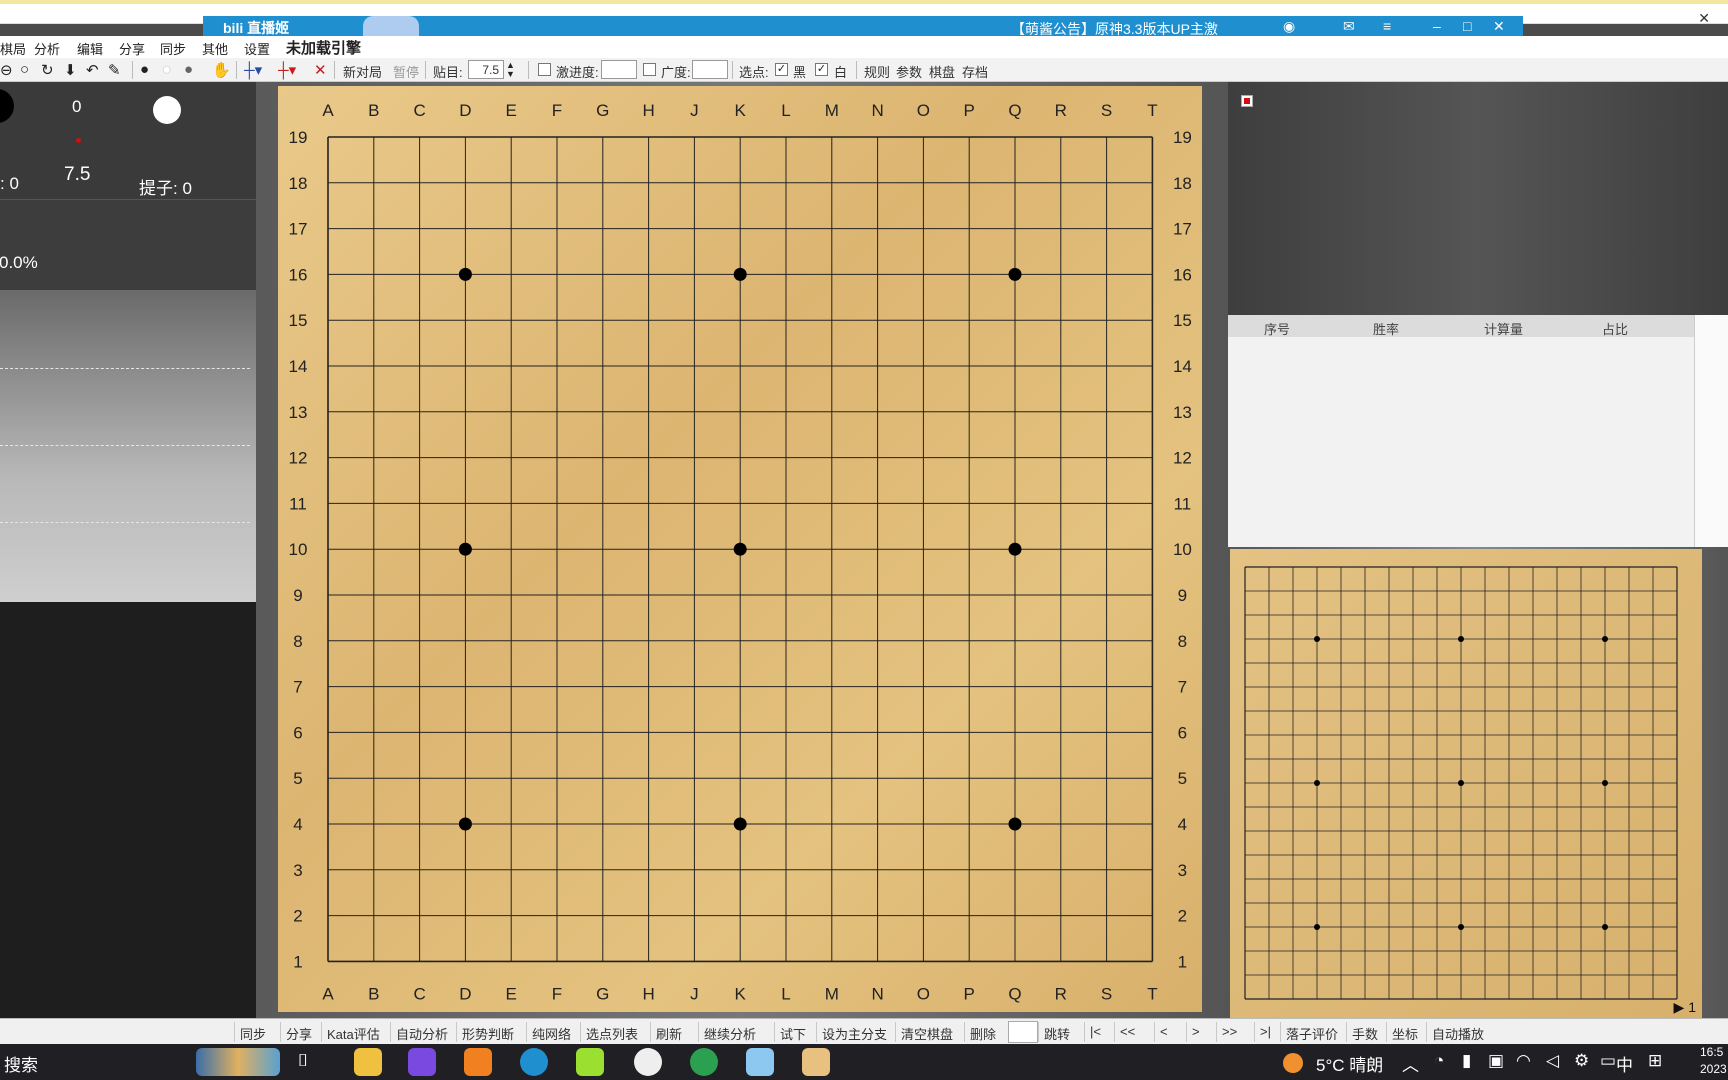 Image resolution: width=1728 pixels, height=1080 pixels. Describe the element at coordinates (368, 1062) in the screenshot. I see `file-explorer-icon` at that location.